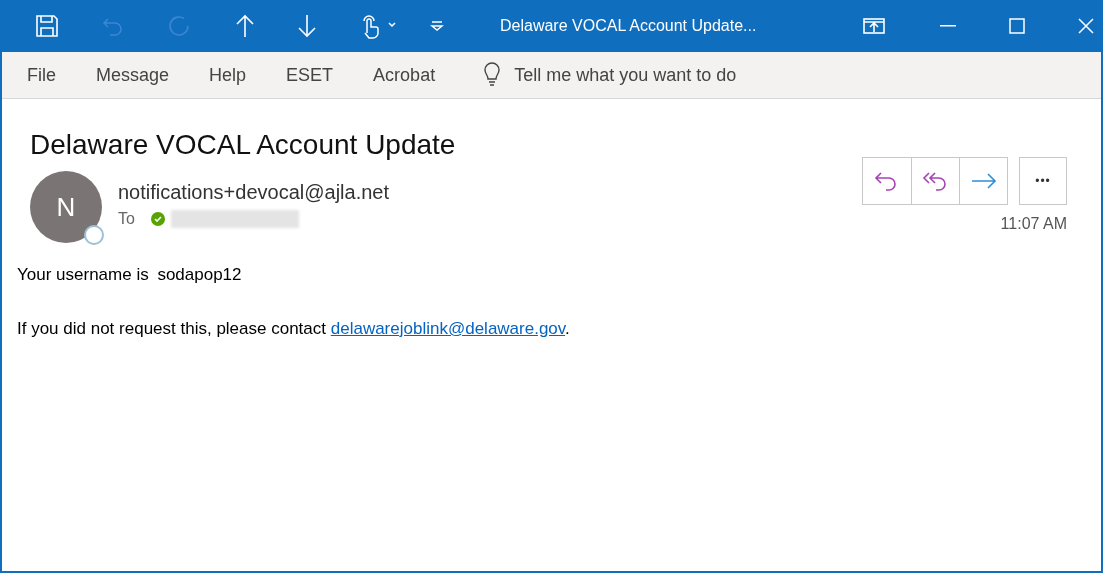 This screenshot has height=573, width=1103. I want to click on to-label: To, so click(126, 219).